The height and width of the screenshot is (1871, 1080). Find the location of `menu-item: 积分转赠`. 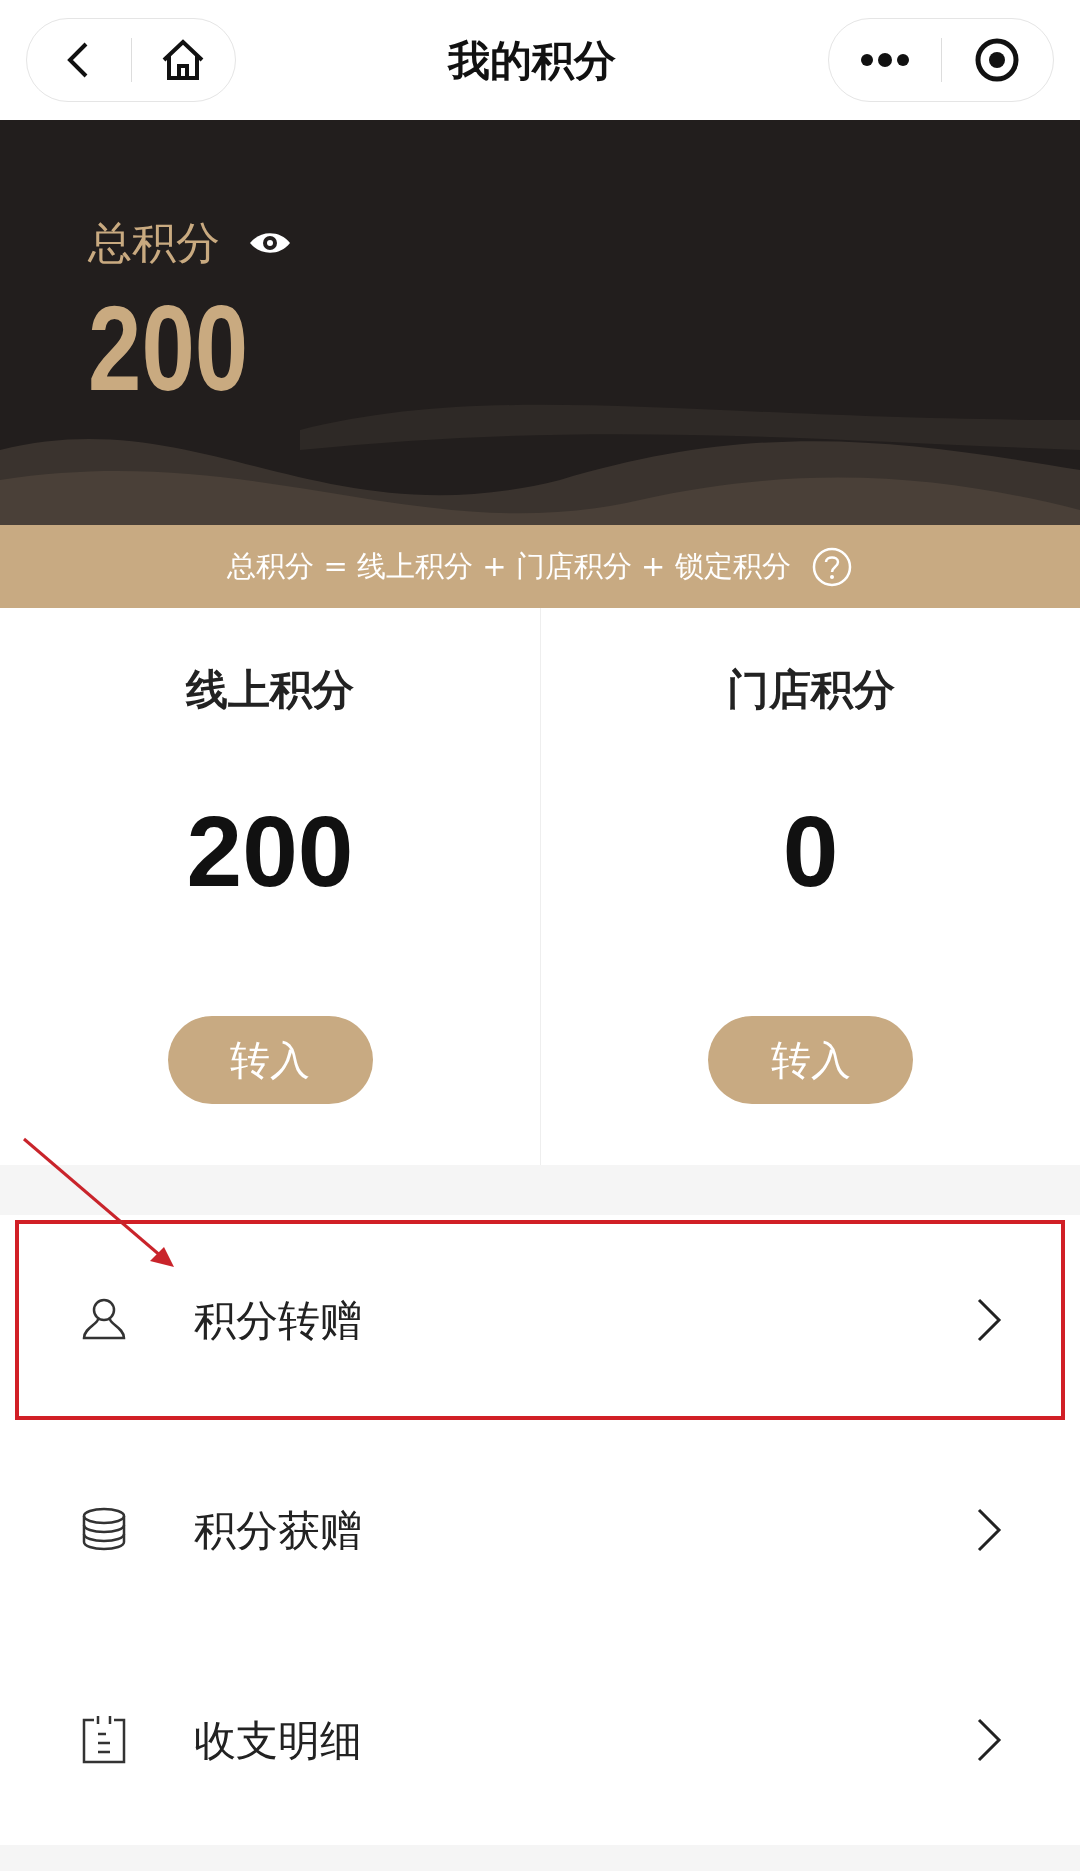

menu-item: 积分转赠 is located at coordinates (540, 1320).